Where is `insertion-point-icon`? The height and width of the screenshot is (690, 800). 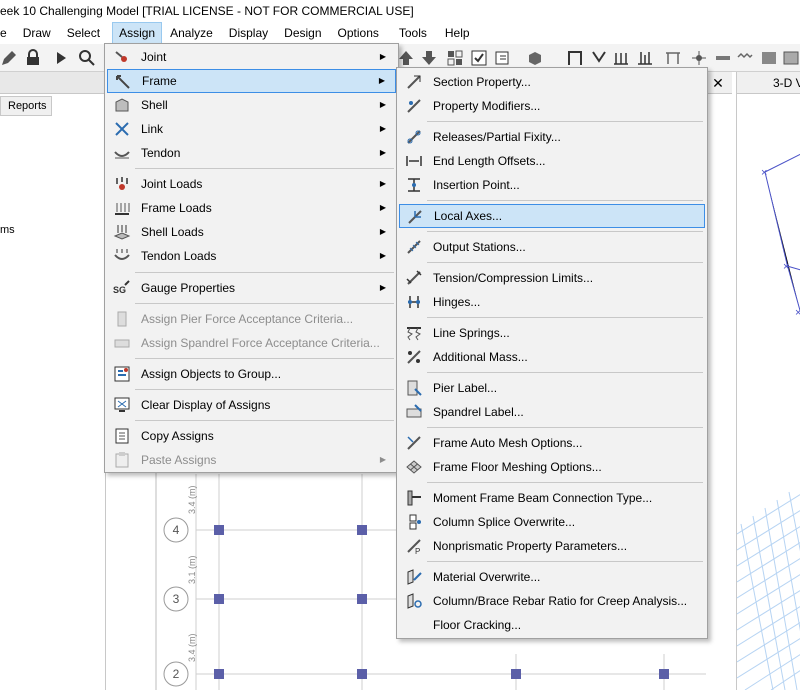 insertion-point-icon is located at coordinates (414, 185).